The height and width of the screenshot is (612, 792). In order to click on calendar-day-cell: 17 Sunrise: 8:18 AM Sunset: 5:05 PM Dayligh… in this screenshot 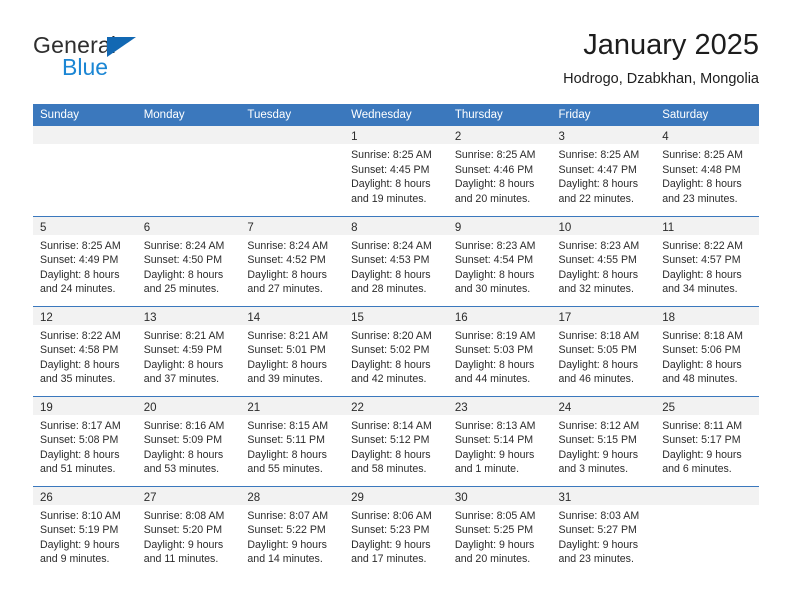, I will do `click(603, 350)`.